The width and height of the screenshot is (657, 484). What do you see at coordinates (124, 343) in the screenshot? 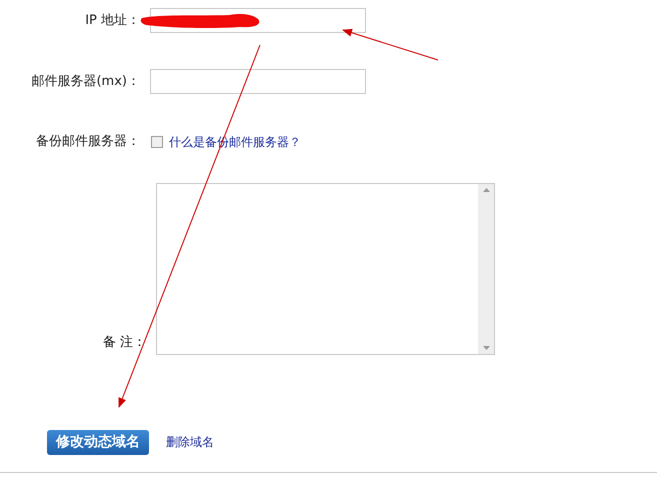
I see `field-label: 备 注：` at bounding box center [124, 343].